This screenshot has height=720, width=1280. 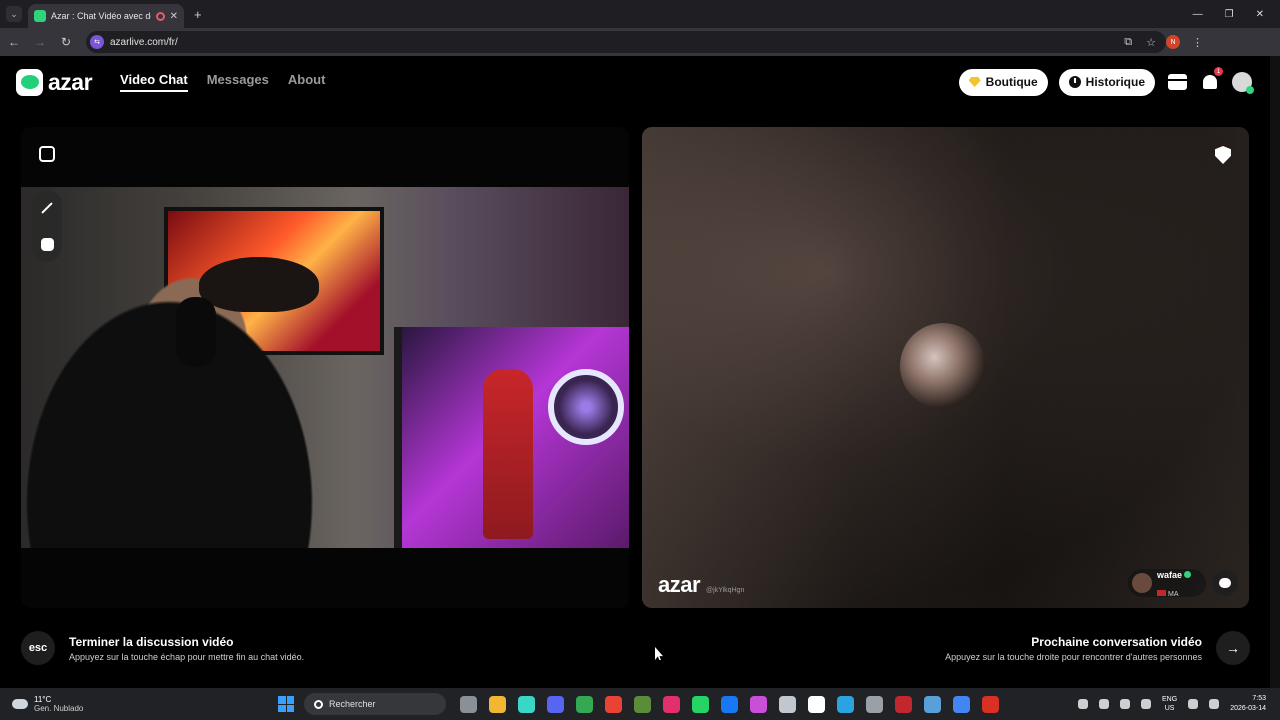 What do you see at coordinates (1233, 648) in the screenshot?
I see `next-arrow-button: →` at bounding box center [1233, 648].